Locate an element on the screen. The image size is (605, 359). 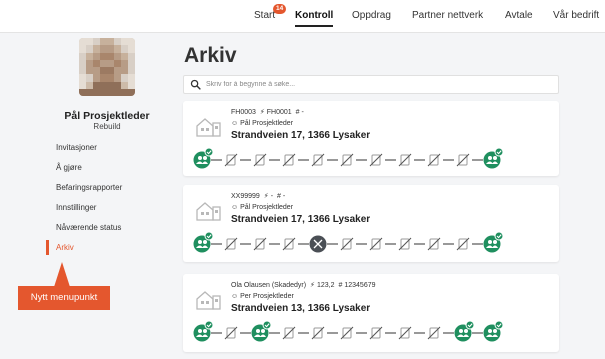
search-input is located at coordinates (376, 84).